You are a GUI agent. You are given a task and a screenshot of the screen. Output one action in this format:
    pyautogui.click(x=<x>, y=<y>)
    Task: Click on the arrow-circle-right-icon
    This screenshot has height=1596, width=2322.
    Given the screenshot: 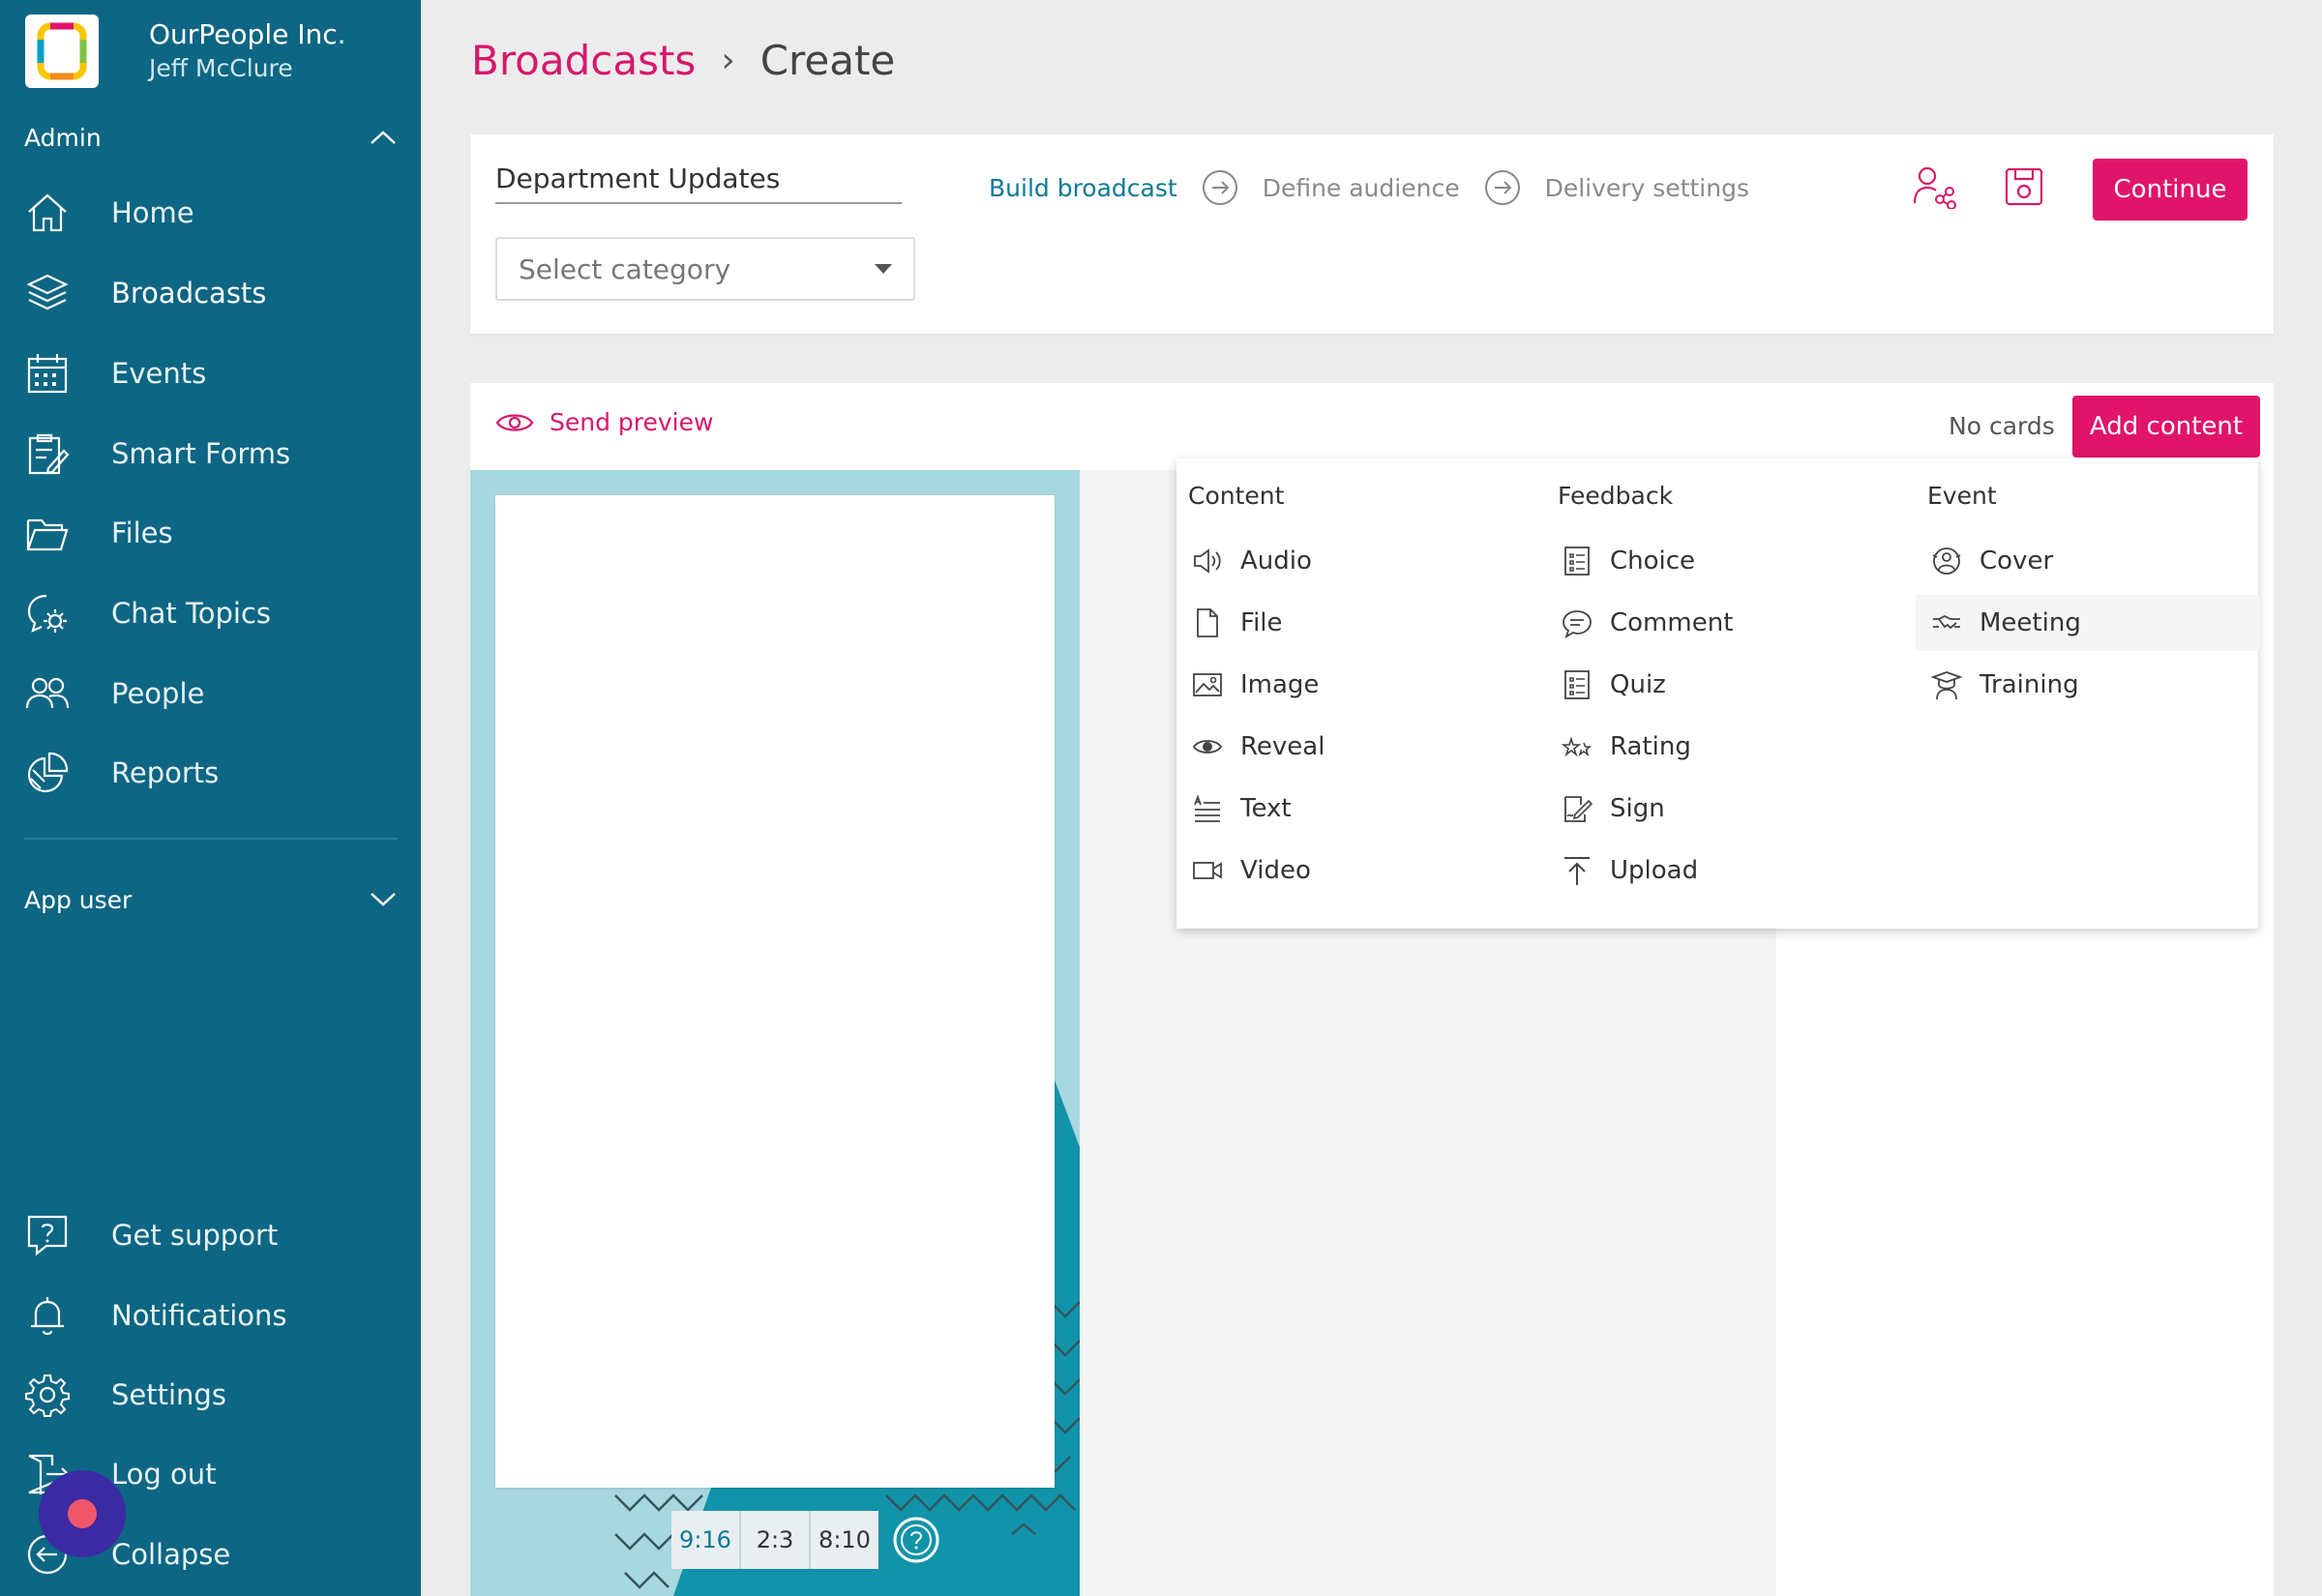 What is the action you would take?
    pyautogui.click(x=1219, y=187)
    